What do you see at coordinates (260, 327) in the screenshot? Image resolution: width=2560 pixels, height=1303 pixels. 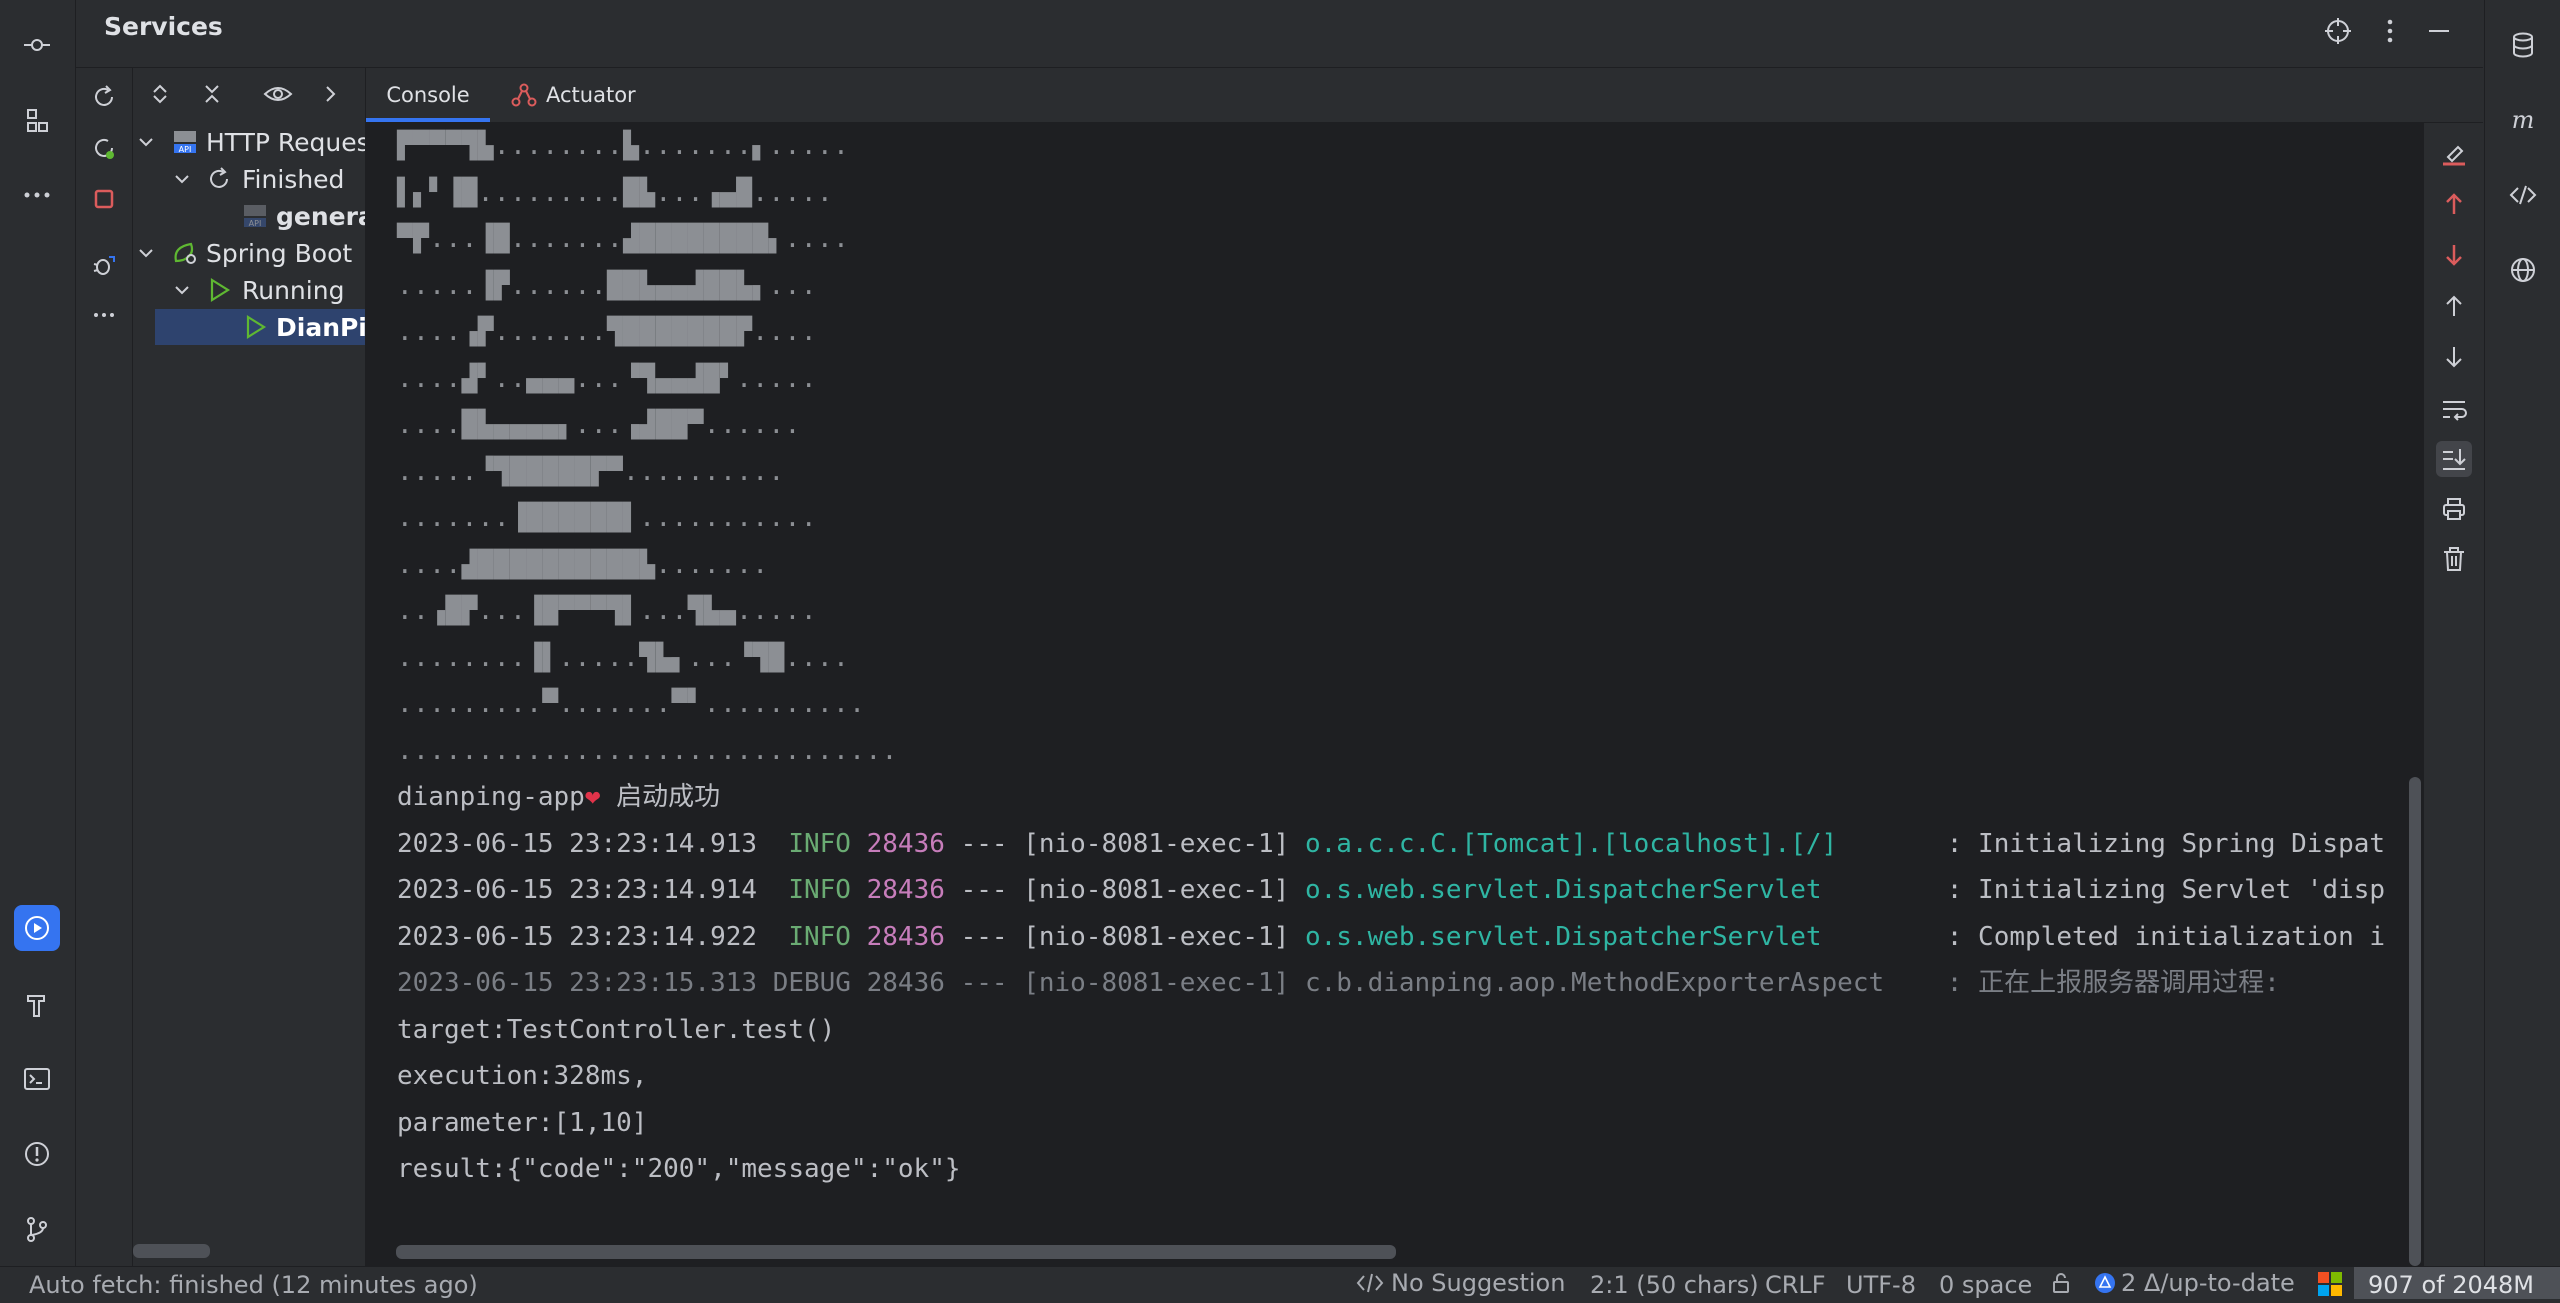 I see `tree-node-dianping-application: DianPingApplication` at bounding box center [260, 327].